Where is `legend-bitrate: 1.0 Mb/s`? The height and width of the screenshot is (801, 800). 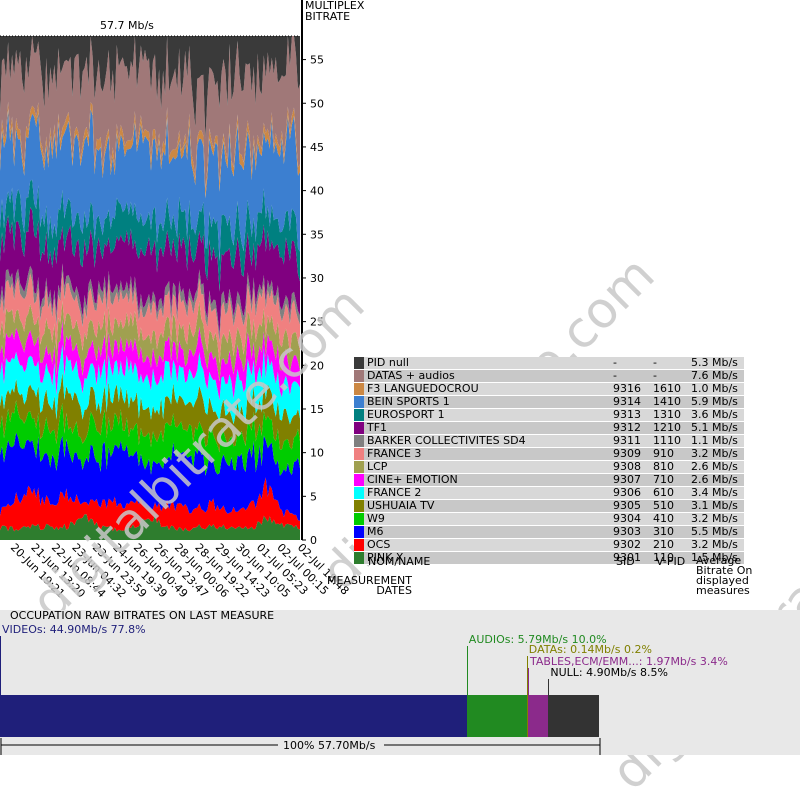
legend-bitrate: 1.0 Mb/s is located at coordinates (716, 389).